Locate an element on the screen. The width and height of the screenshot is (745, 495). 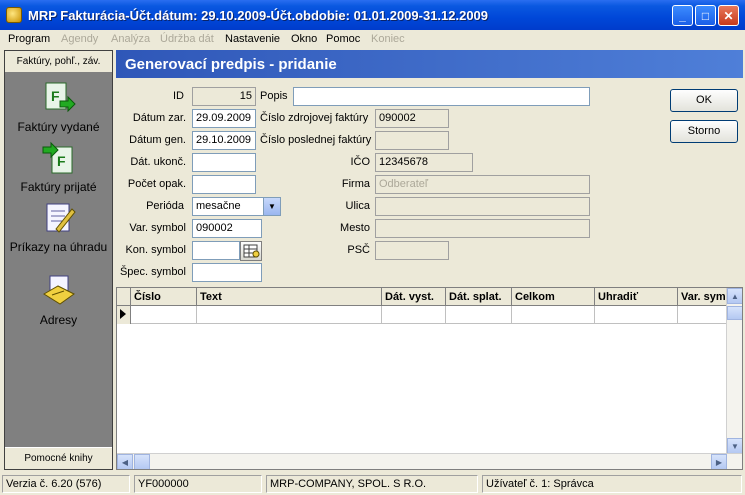
vertical-scrollbar: ▲ ▼ is located at coordinates (734, 371).